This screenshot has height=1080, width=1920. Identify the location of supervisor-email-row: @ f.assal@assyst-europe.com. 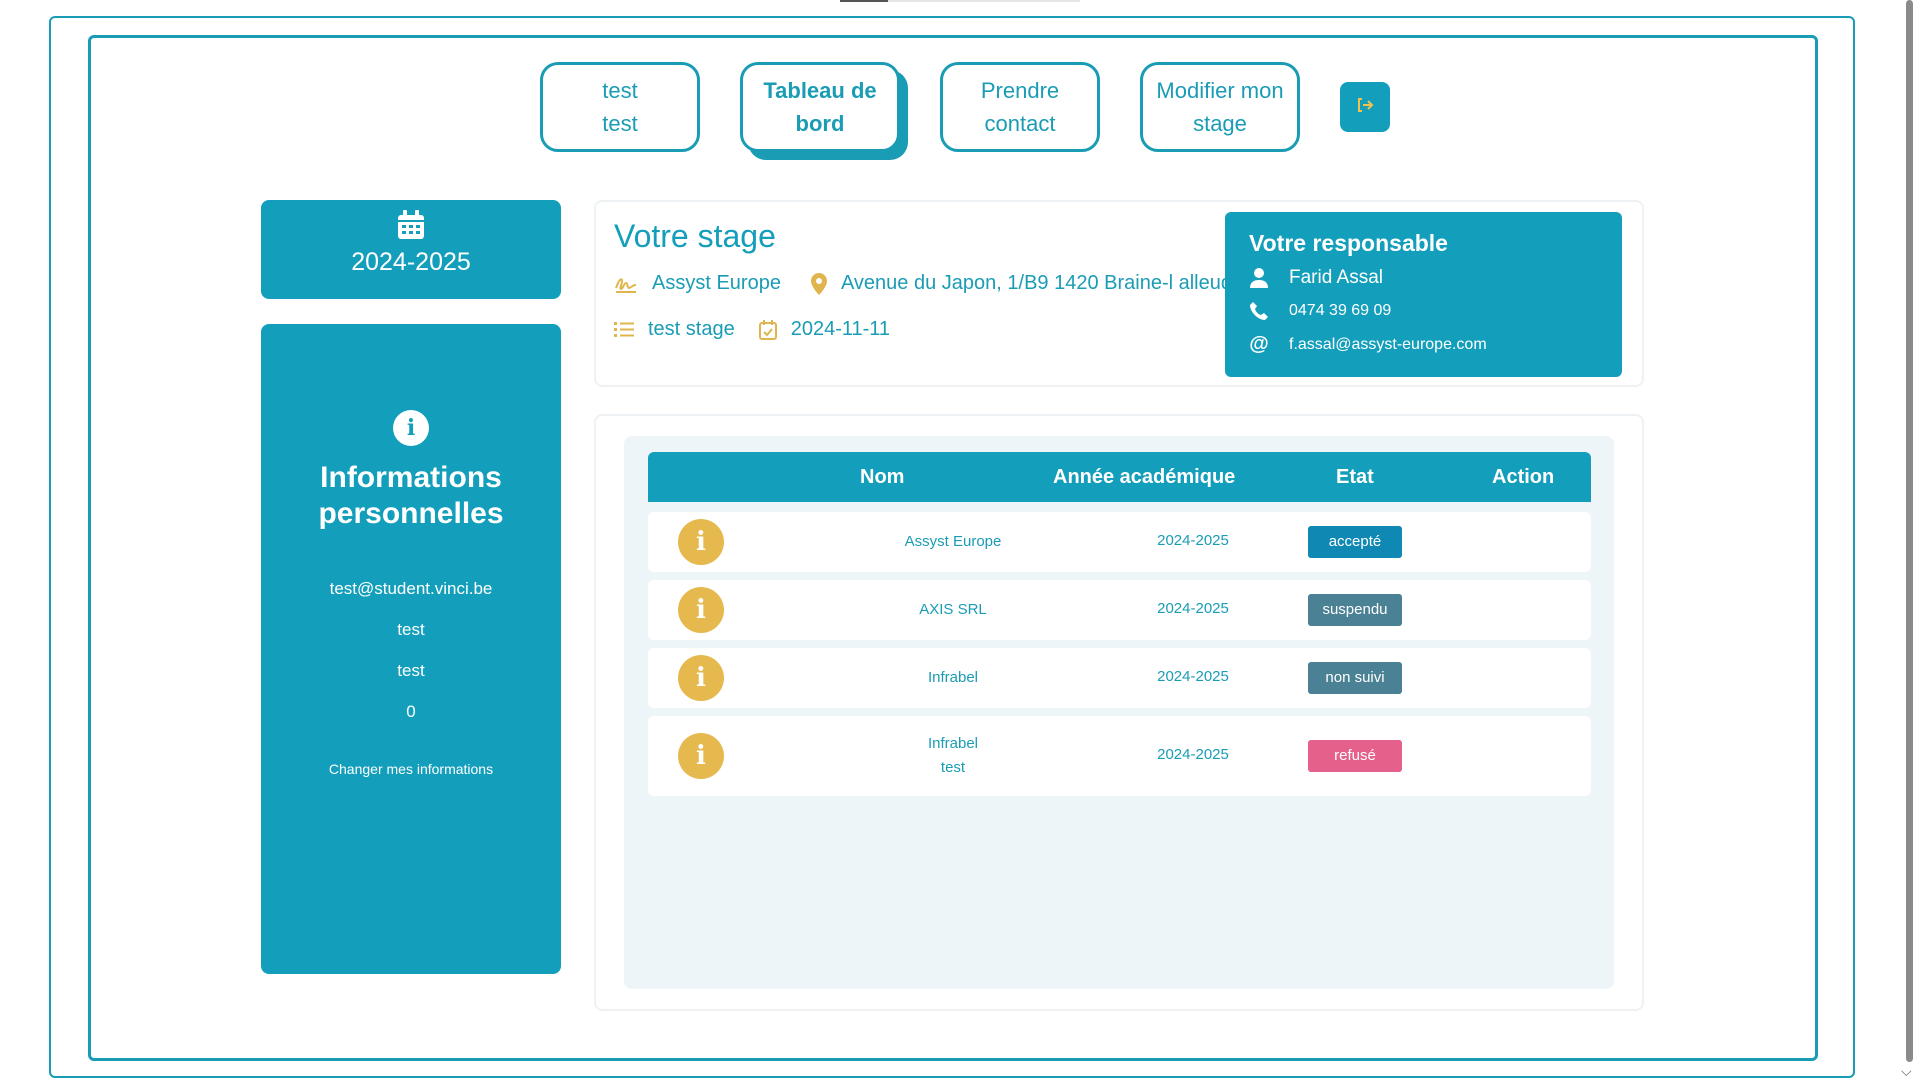
(1435, 344).